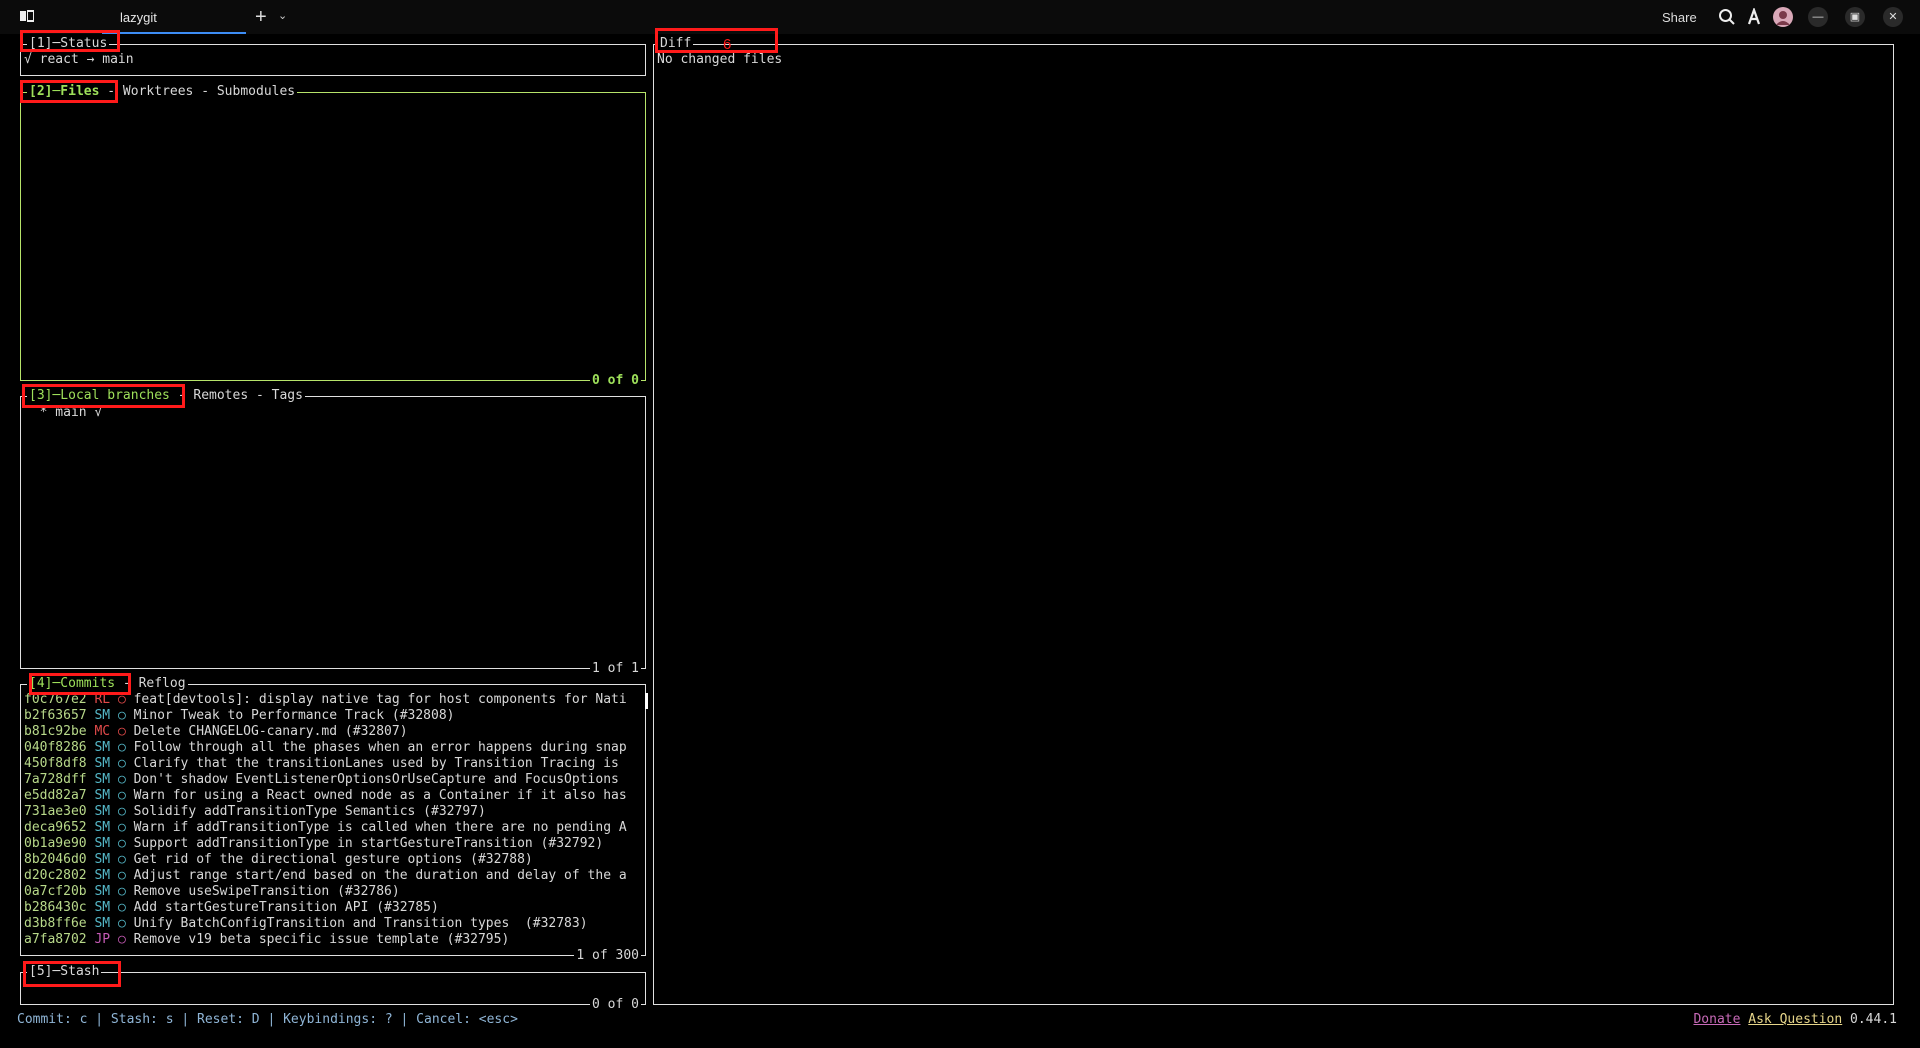  Describe the element at coordinates (55, 875) in the screenshot. I see `commit-hash: d20c2802` at that location.